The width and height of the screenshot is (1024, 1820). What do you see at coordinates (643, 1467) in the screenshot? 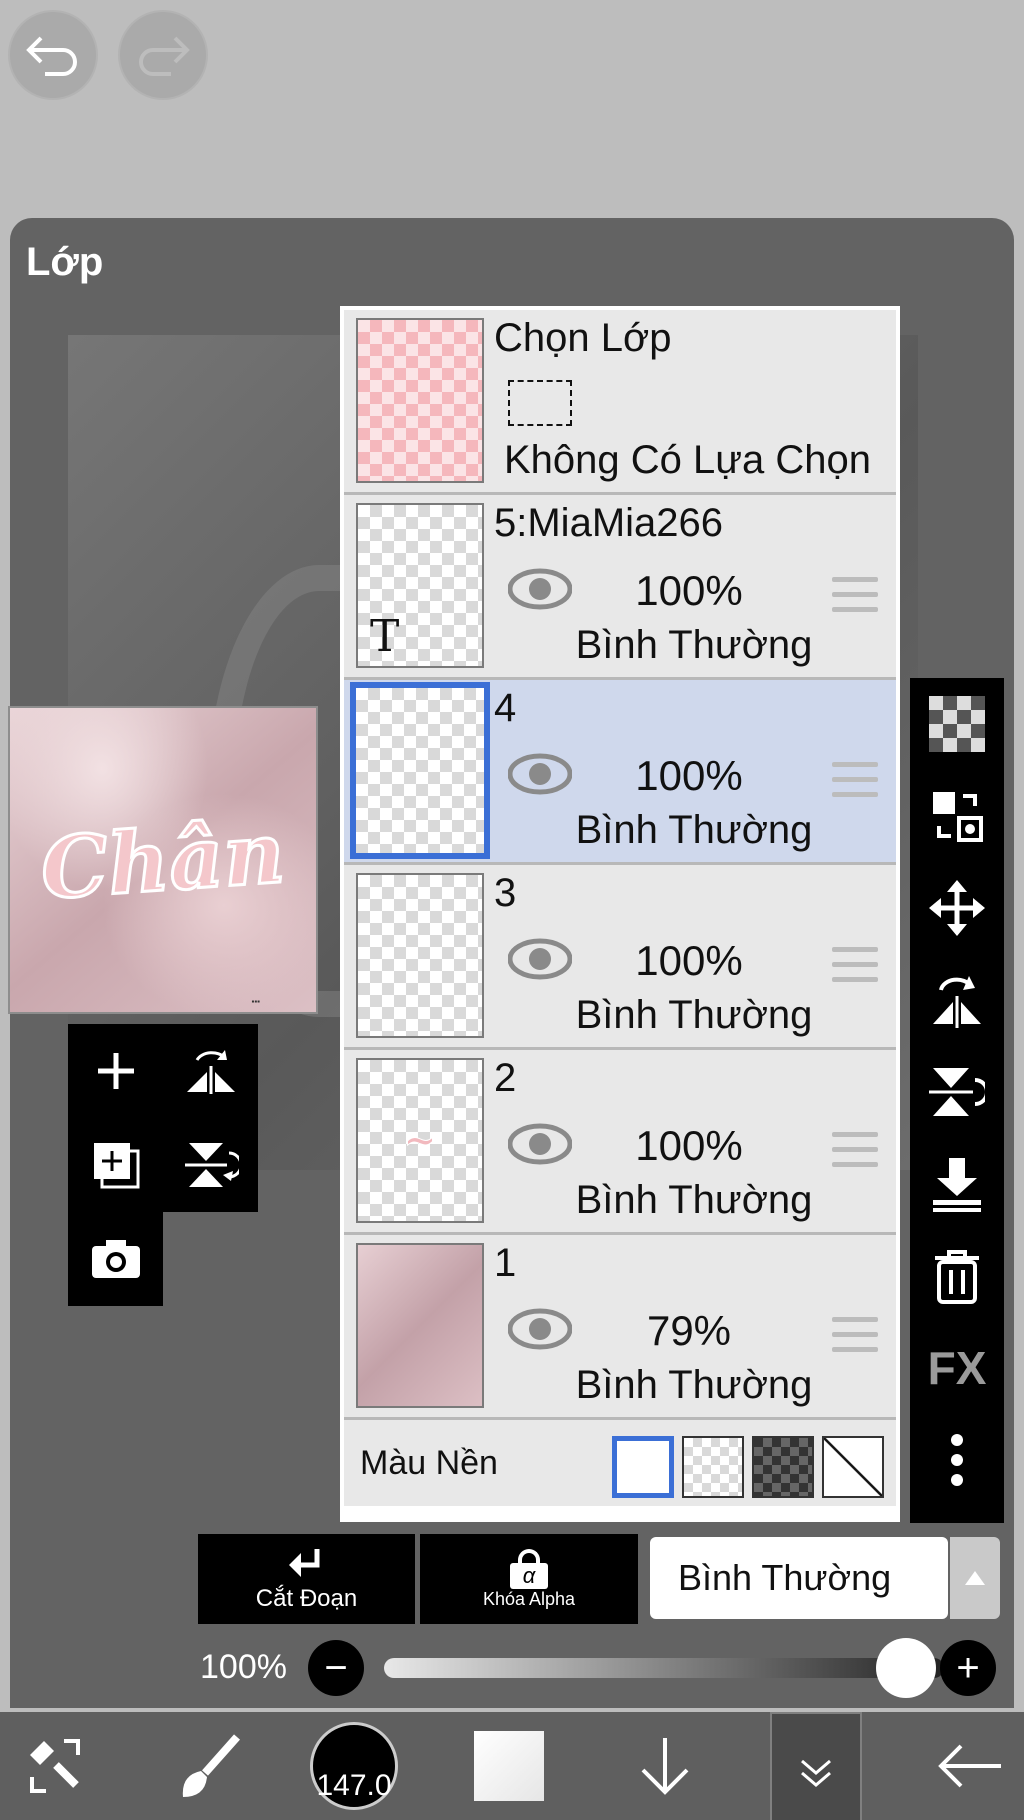
I see `bg-swatch-white` at bounding box center [643, 1467].